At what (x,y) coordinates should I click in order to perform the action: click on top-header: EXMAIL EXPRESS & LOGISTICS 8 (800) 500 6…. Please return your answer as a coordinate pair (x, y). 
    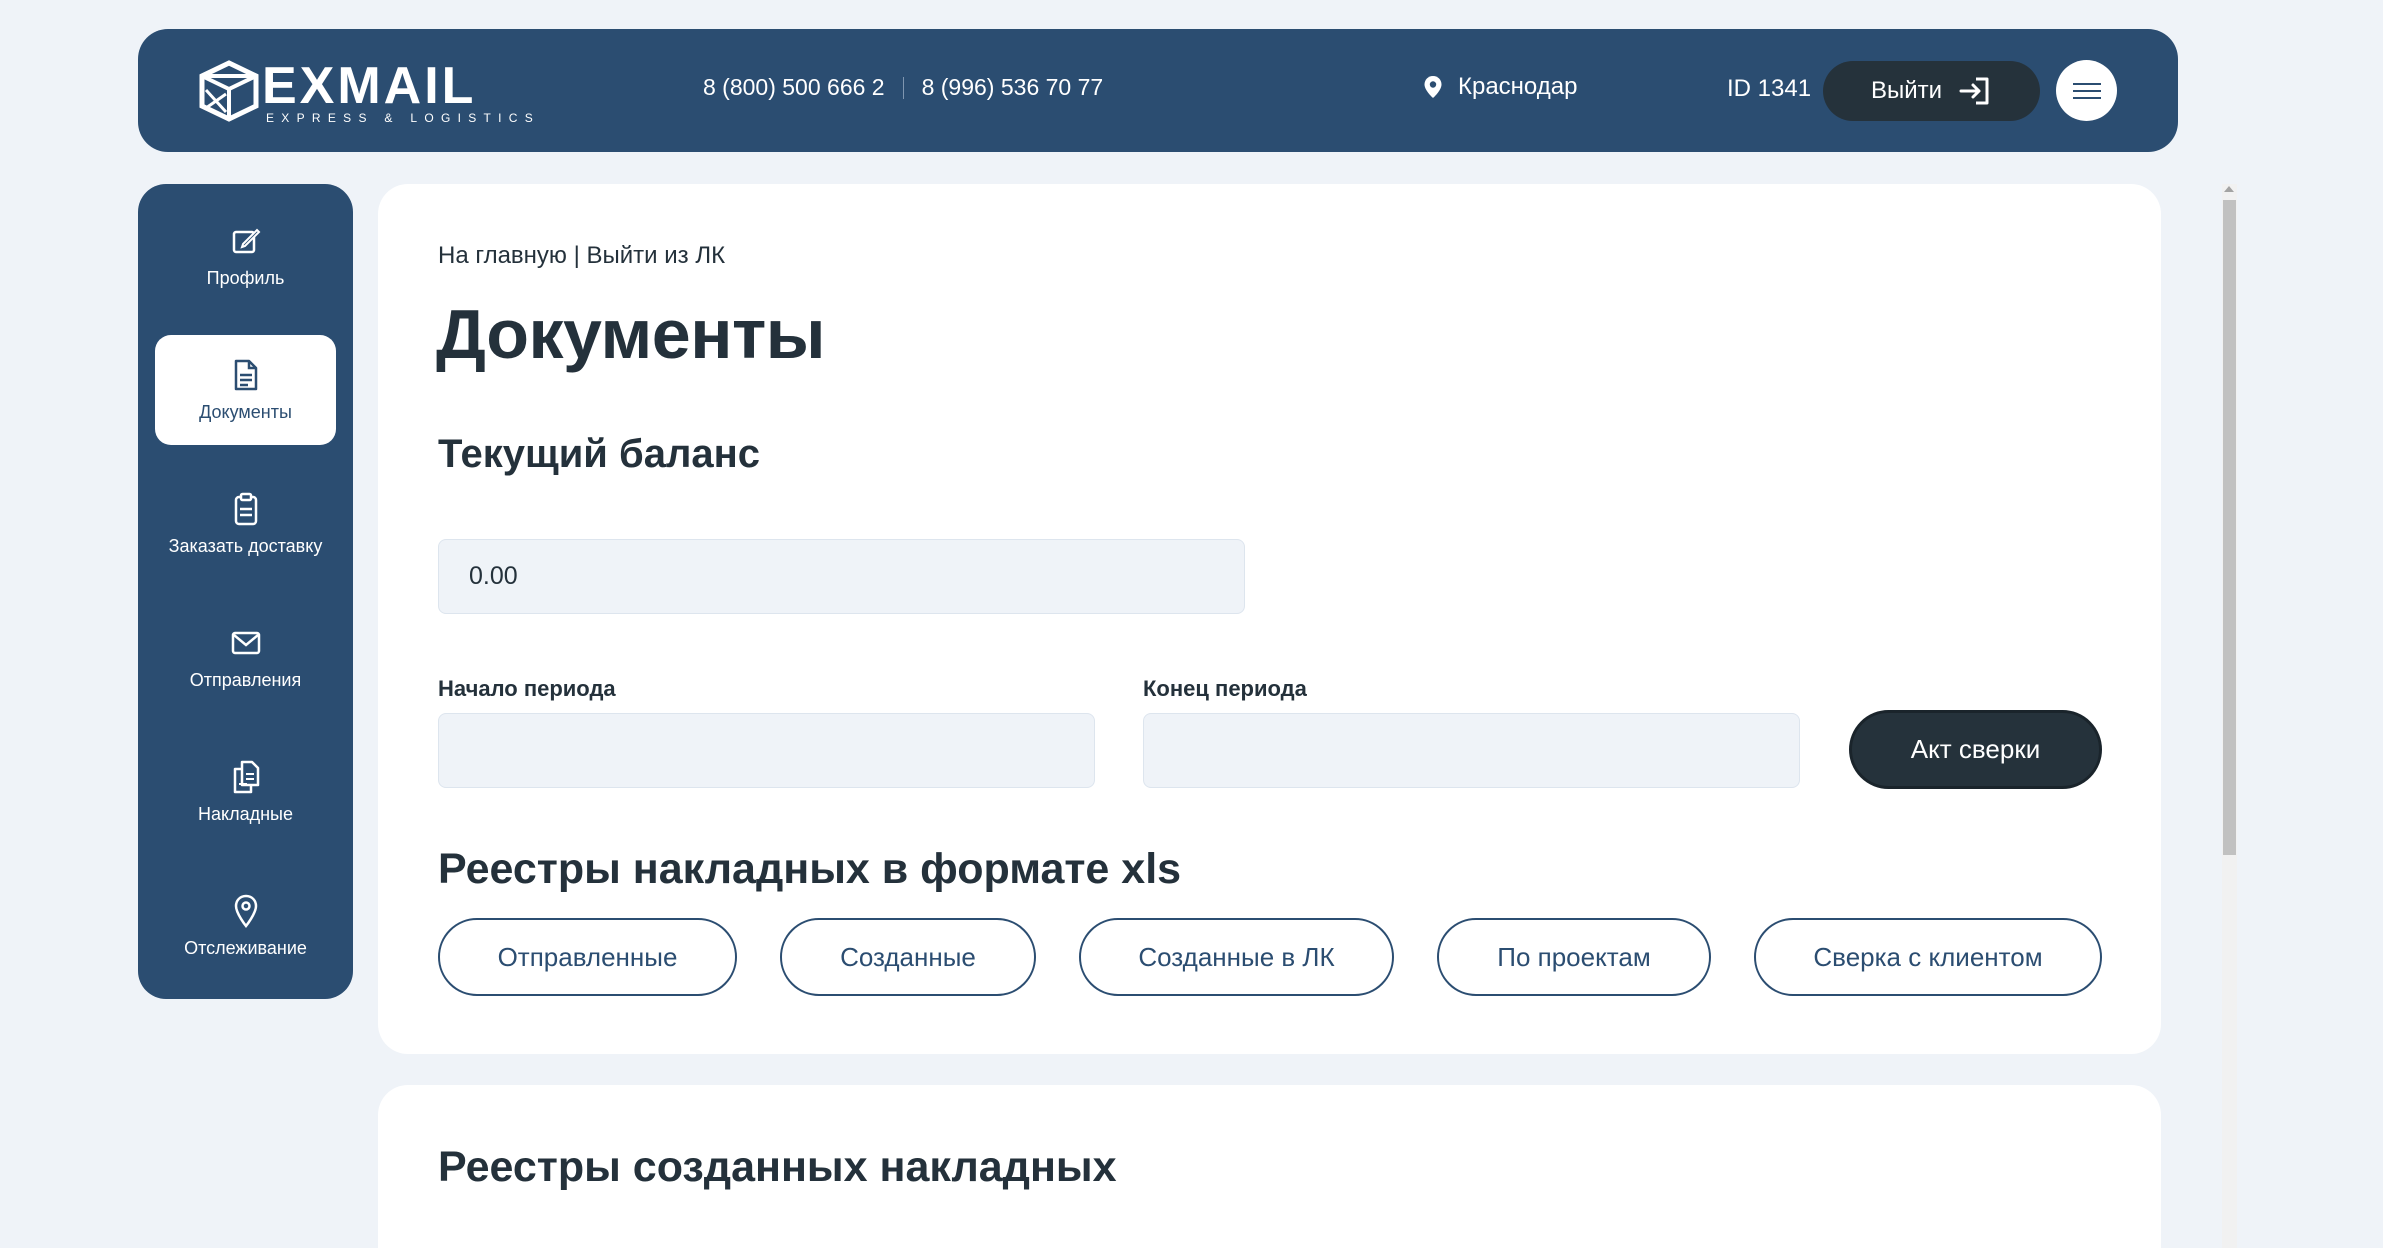
    Looking at the image, I should click on (1158, 90).